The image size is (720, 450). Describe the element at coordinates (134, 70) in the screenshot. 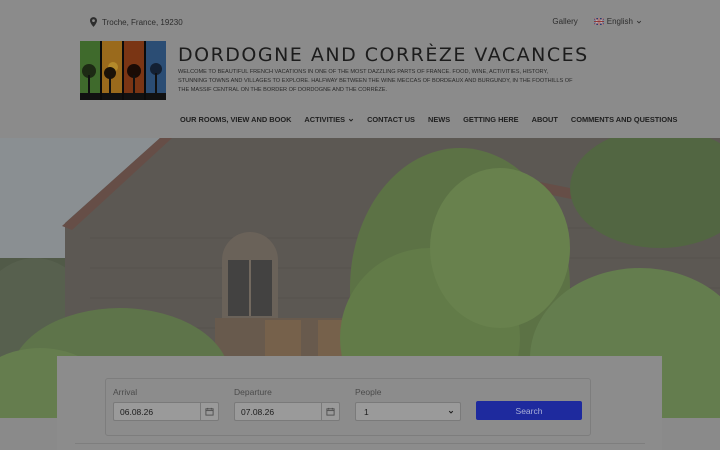

I see `logo-panel-red` at that location.